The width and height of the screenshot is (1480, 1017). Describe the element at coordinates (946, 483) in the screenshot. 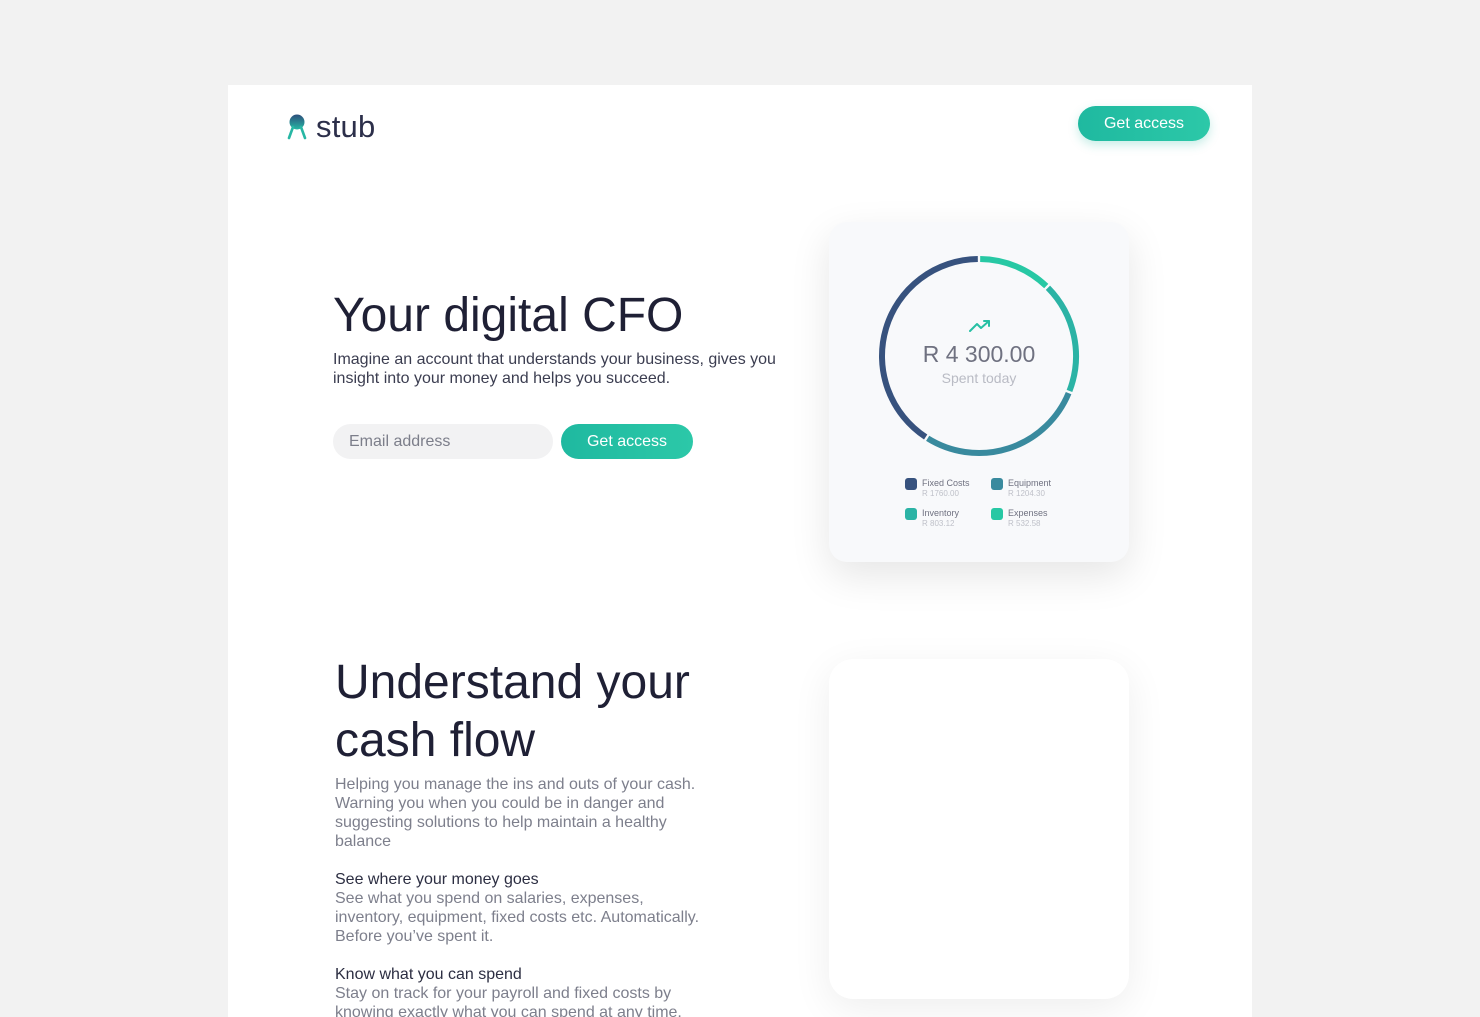

I see `legend-label: Fixed Costs` at that location.